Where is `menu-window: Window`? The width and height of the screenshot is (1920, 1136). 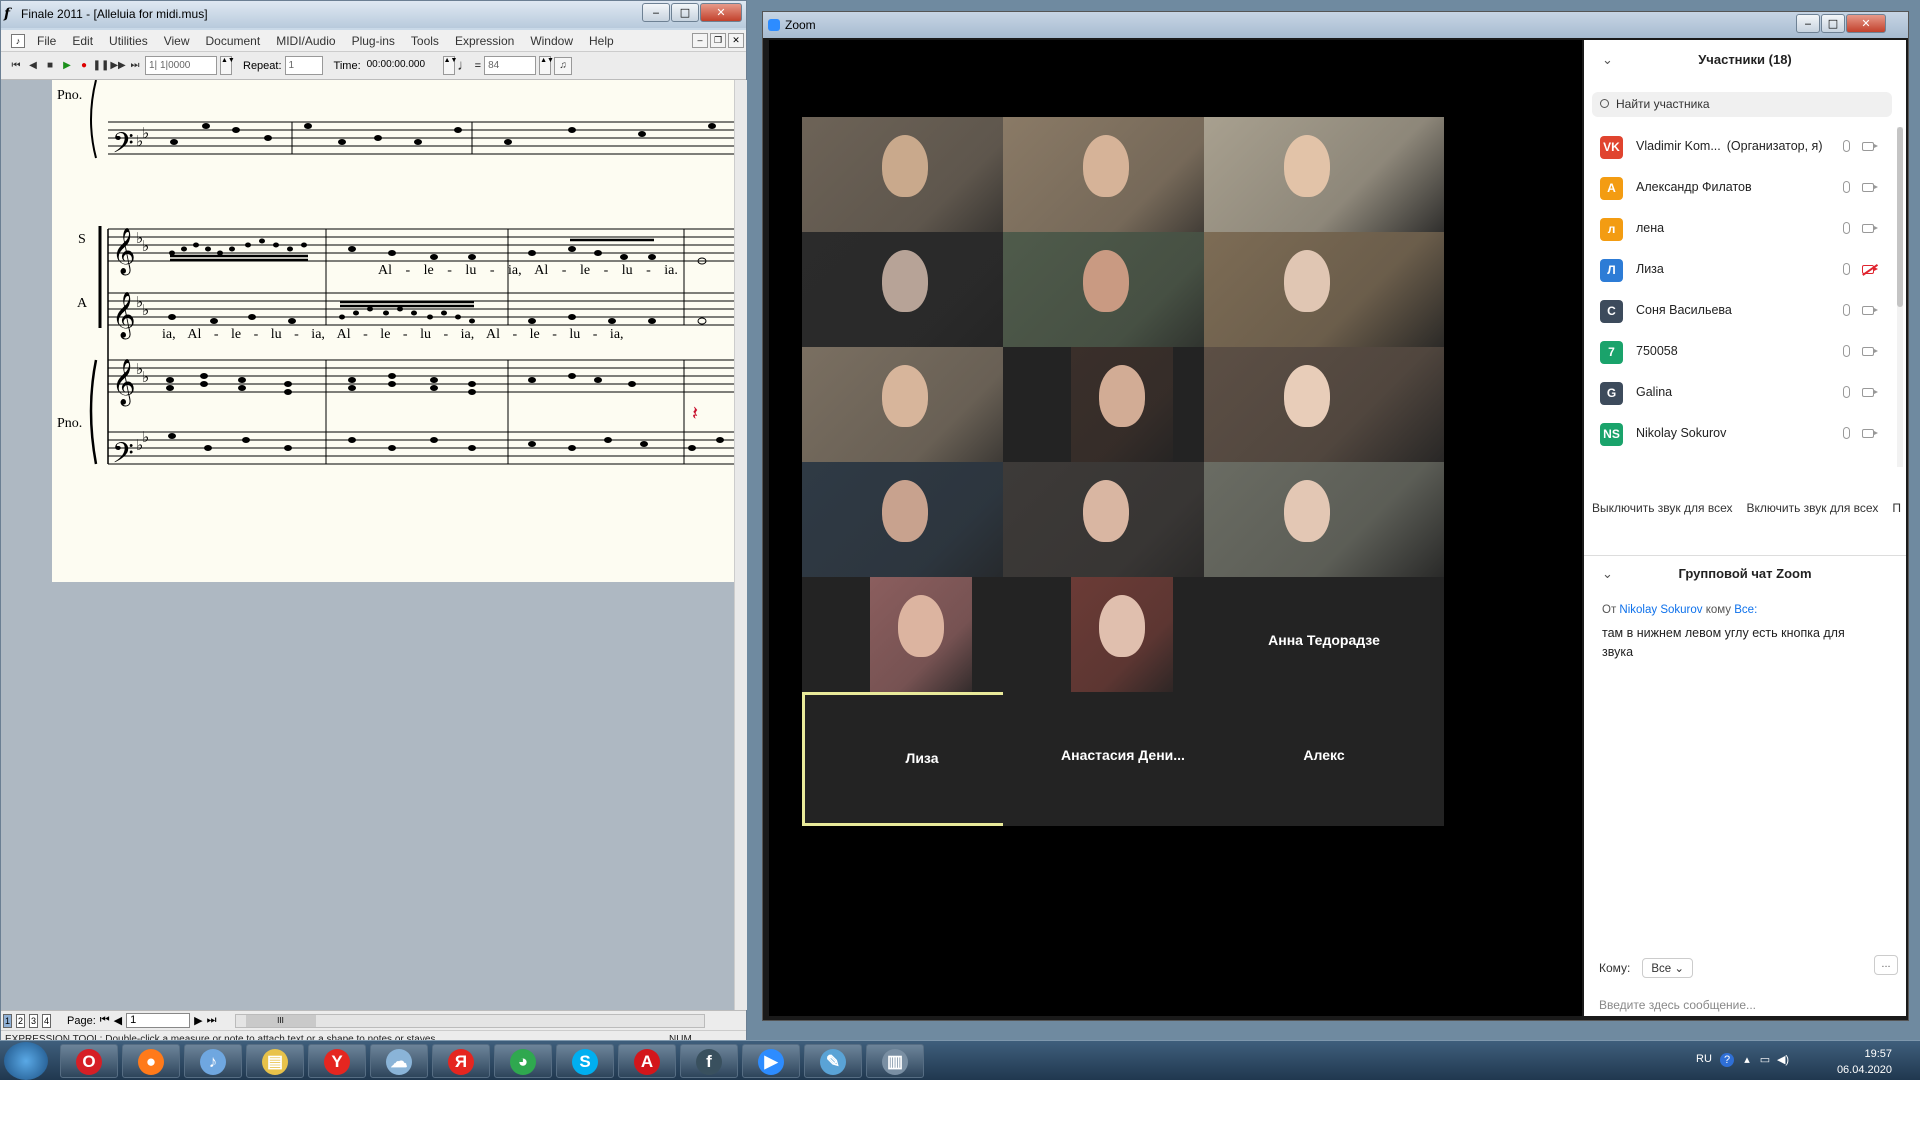
menu-window: Window is located at coordinates (551, 41).